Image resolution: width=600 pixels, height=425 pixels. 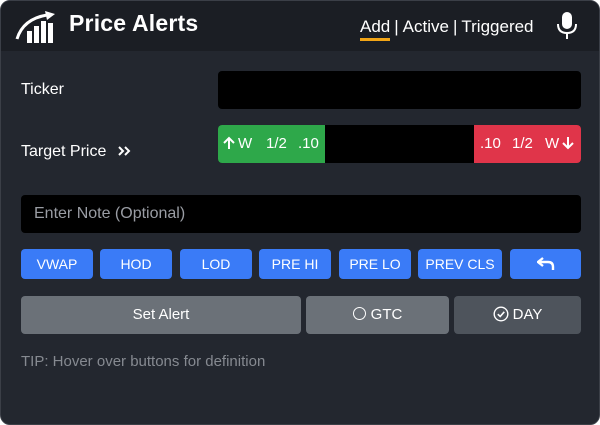 I want to click on increase-whole-button: W, so click(x=237, y=144).